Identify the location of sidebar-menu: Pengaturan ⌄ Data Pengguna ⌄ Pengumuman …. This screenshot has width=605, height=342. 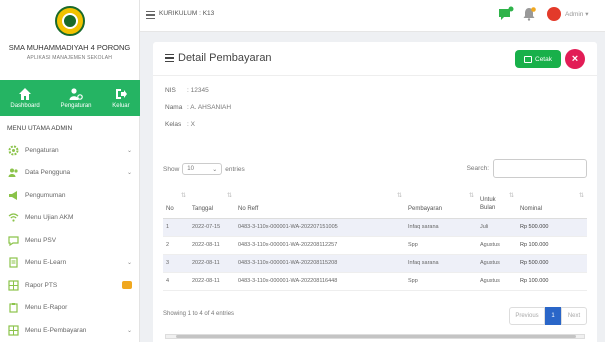
(70, 240).